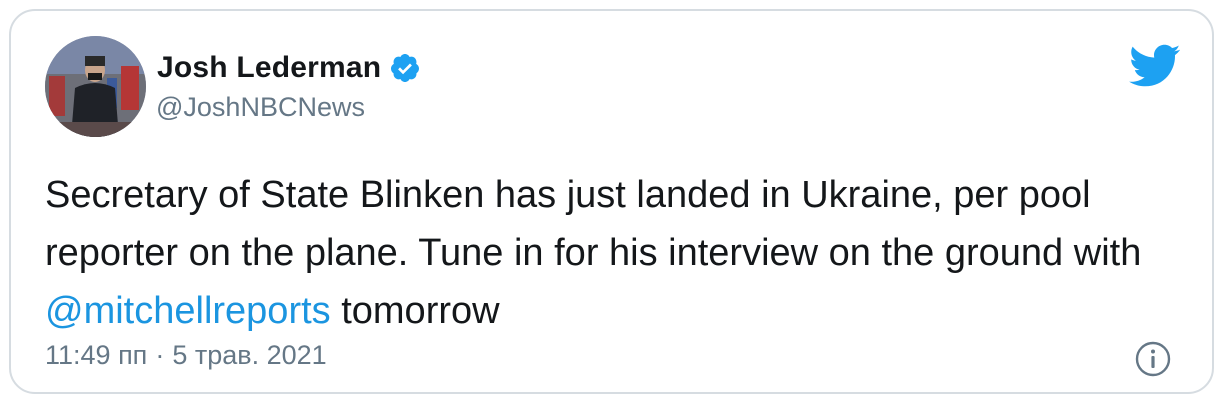 This screenshot has width=1222, height=403. I want to click on avatar, so click(95, 86).